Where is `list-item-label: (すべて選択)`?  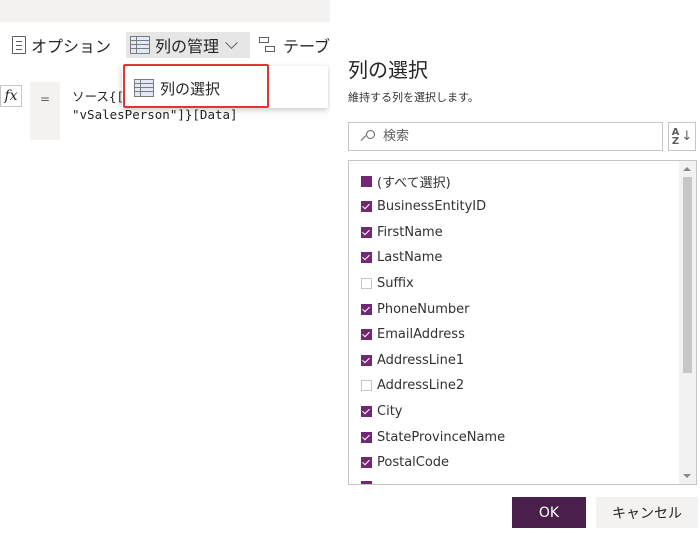 list-item-label: (すべて選択) is located at coordinates (414, 183).